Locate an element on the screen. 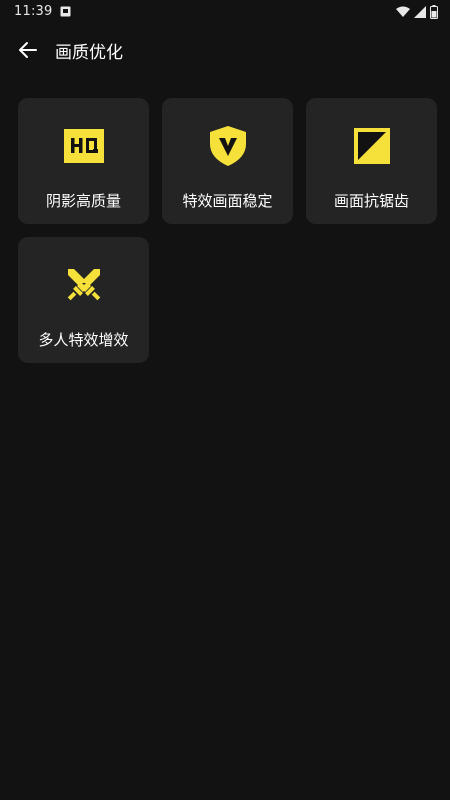 This screenshot has width=450, height=800. tile-label: 阴影高质量 is located at coordinates (83, 201).